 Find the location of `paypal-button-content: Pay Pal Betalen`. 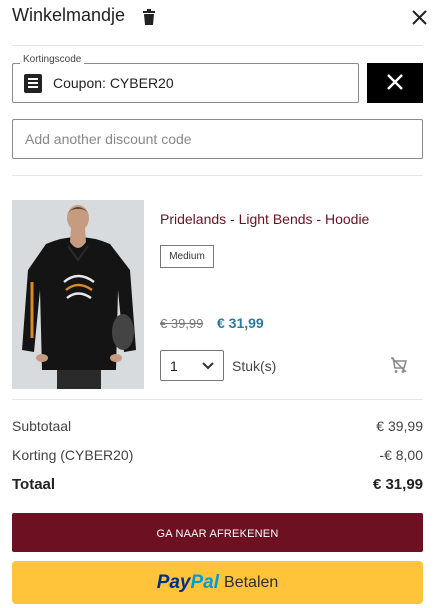

paypal-button-content: Pay Pal Betalen is located at coordinates (217, 582).